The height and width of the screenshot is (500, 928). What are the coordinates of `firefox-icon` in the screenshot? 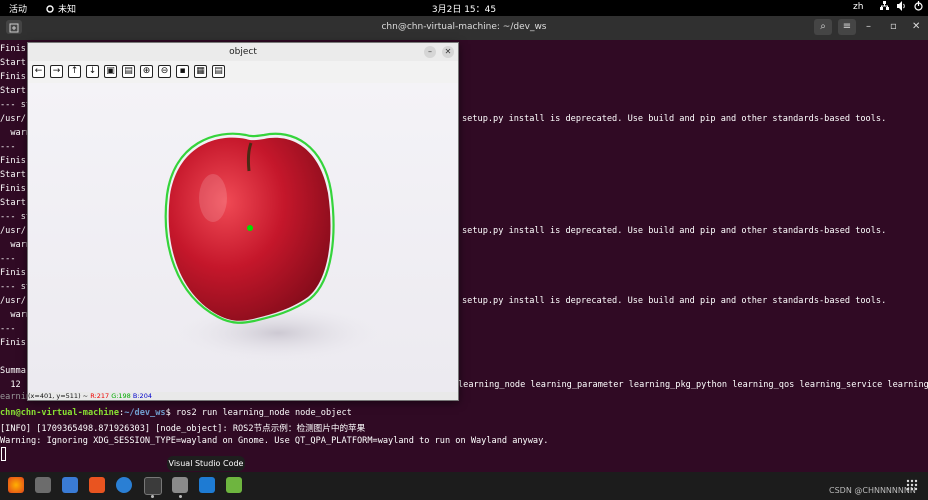 It's located at (16, 485).